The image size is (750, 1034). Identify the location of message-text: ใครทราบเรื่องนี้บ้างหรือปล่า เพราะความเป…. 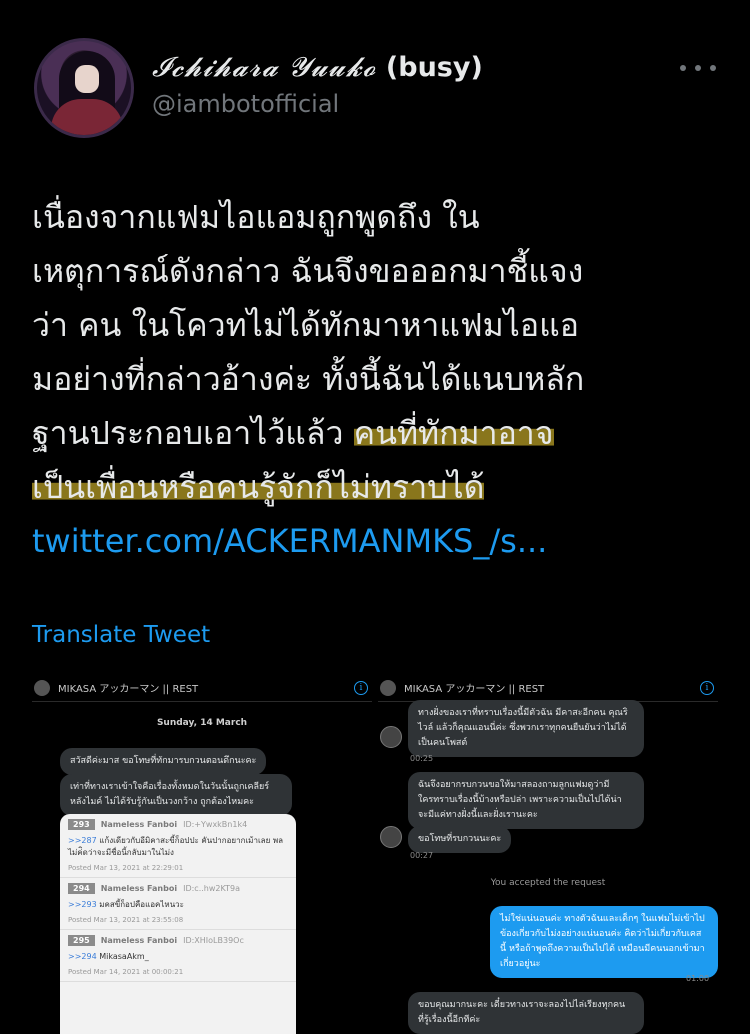
(520, 800).